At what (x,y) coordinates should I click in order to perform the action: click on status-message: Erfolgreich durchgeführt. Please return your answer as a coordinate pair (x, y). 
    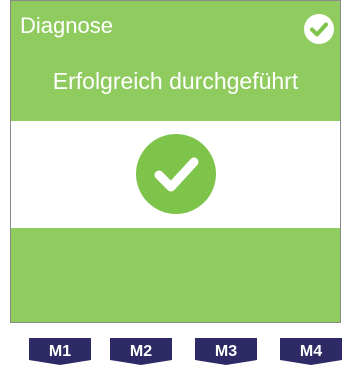
    Looking at the image, I should click on (175, 81).